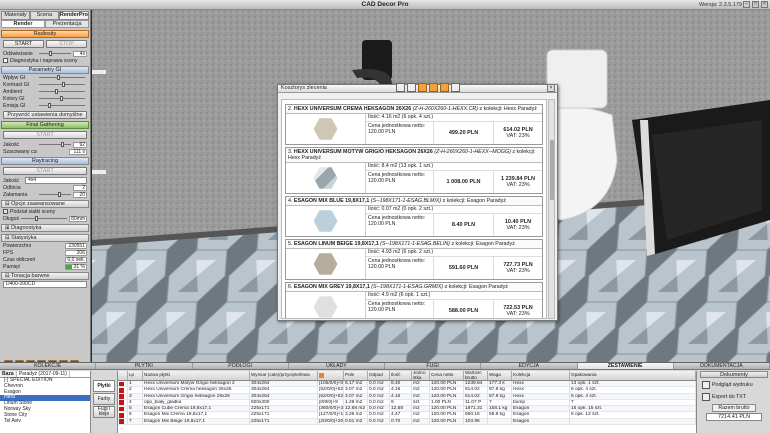  Describe the element at coordinates (284, 384) in the screenshot. I see `table-cell: 304x264` at that location.